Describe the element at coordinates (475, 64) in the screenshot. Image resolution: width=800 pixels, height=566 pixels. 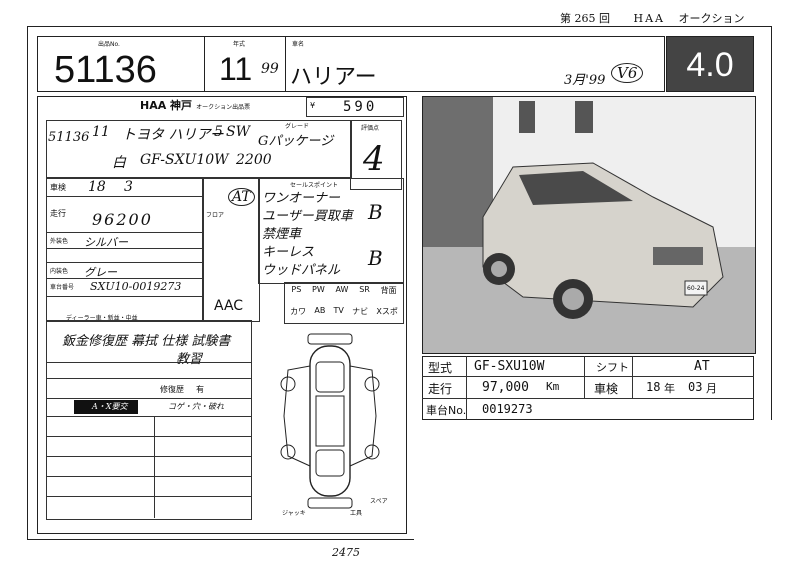
I see `car-name-box: 車名 ハリアー 3月'99 V6` at that location.